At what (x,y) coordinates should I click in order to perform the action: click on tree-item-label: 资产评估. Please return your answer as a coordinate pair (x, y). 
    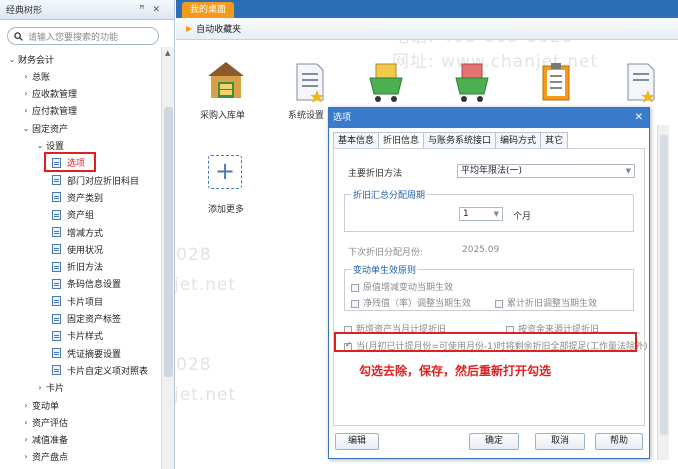
    Looking at the image, I should click on (50, 423).